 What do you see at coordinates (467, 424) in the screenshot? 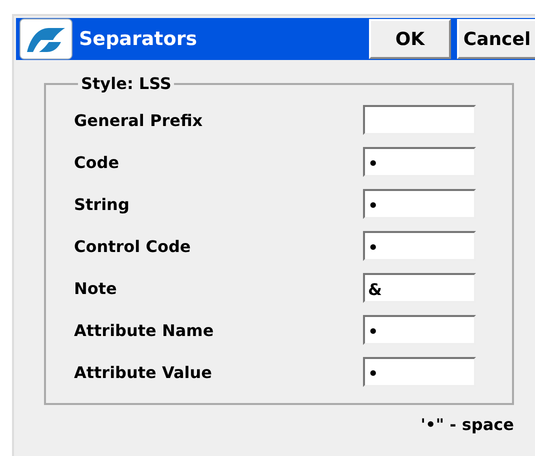
I see `legend-note: '•" - space` at bounding box center [467, 424].